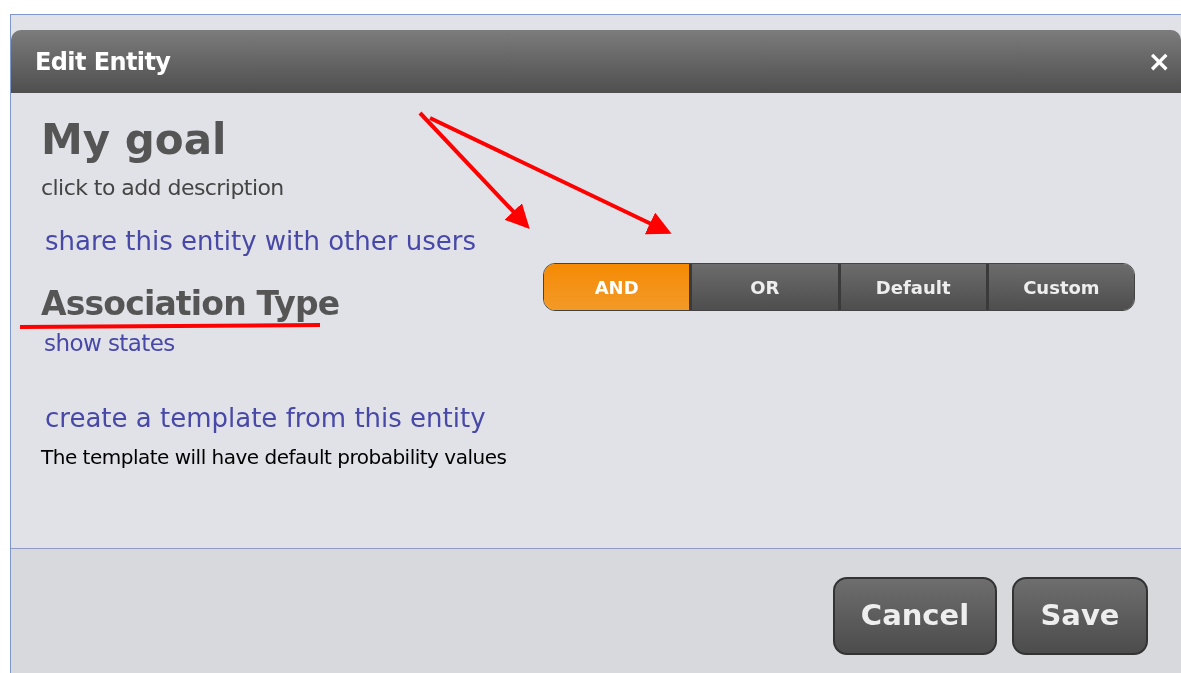 The image size is (1181, 673). Describe the element at coordinates (1059, 287) in the screenshot. I see `association-option: Custom` at that location.